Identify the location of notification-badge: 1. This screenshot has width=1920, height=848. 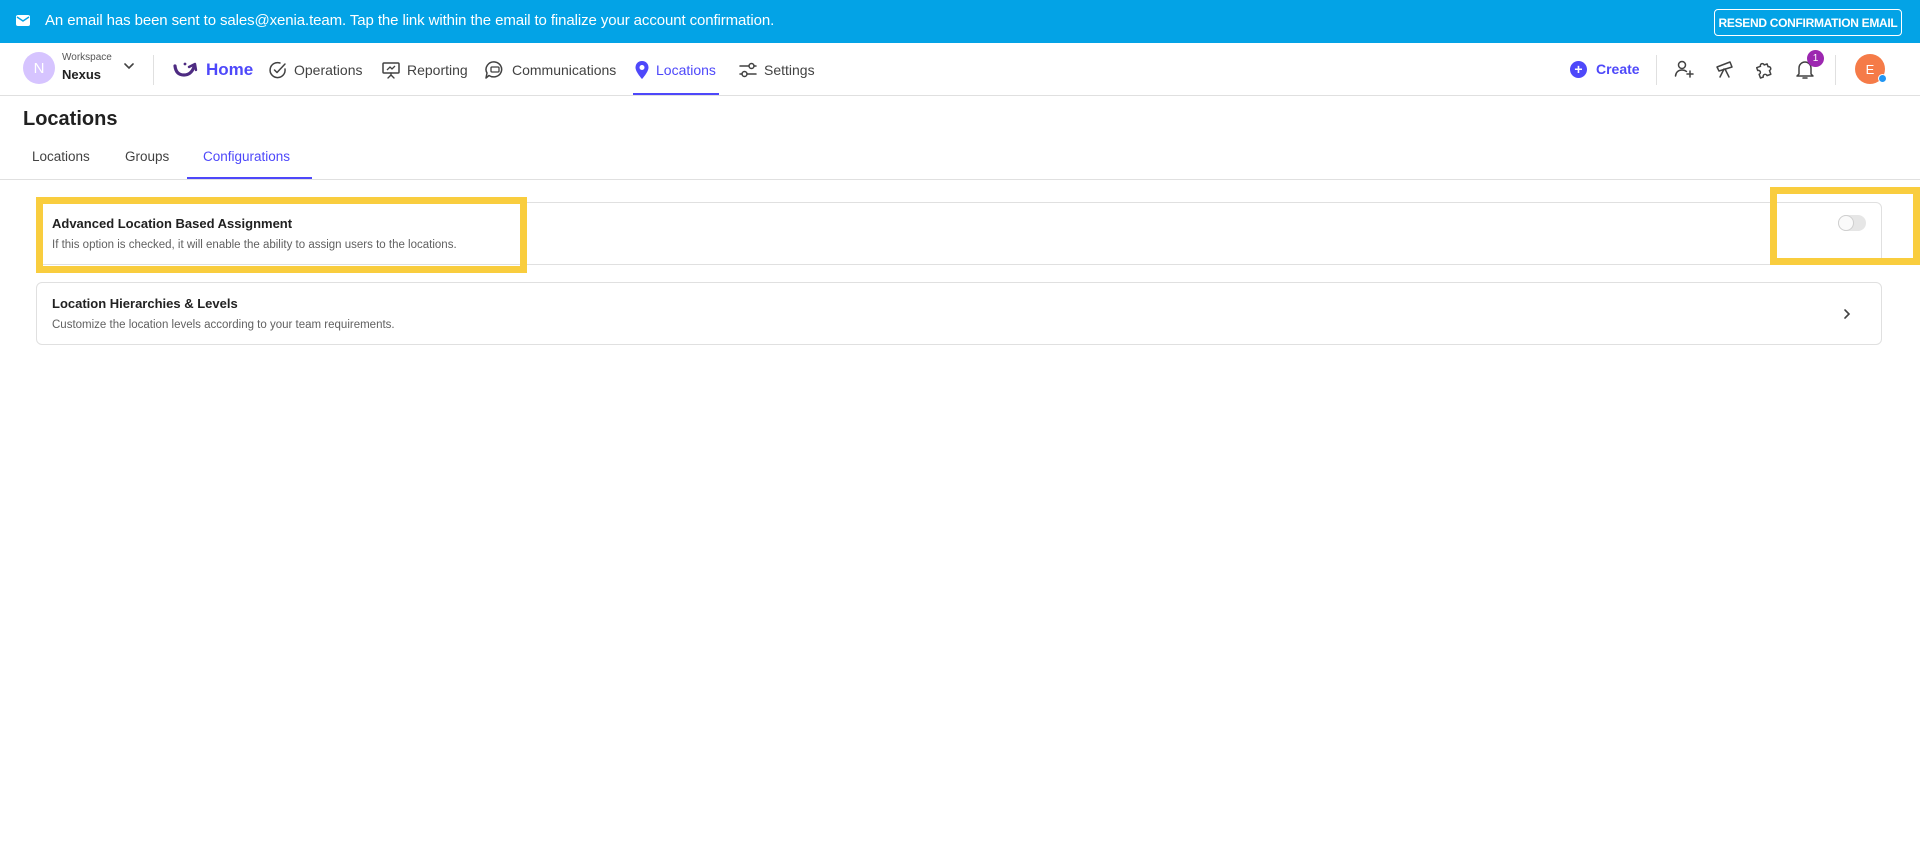
(1815, 58).